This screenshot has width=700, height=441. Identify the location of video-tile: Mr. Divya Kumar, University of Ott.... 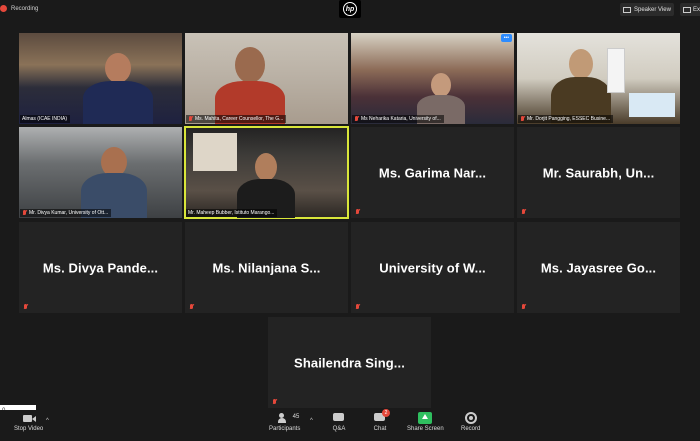
(100, 172).